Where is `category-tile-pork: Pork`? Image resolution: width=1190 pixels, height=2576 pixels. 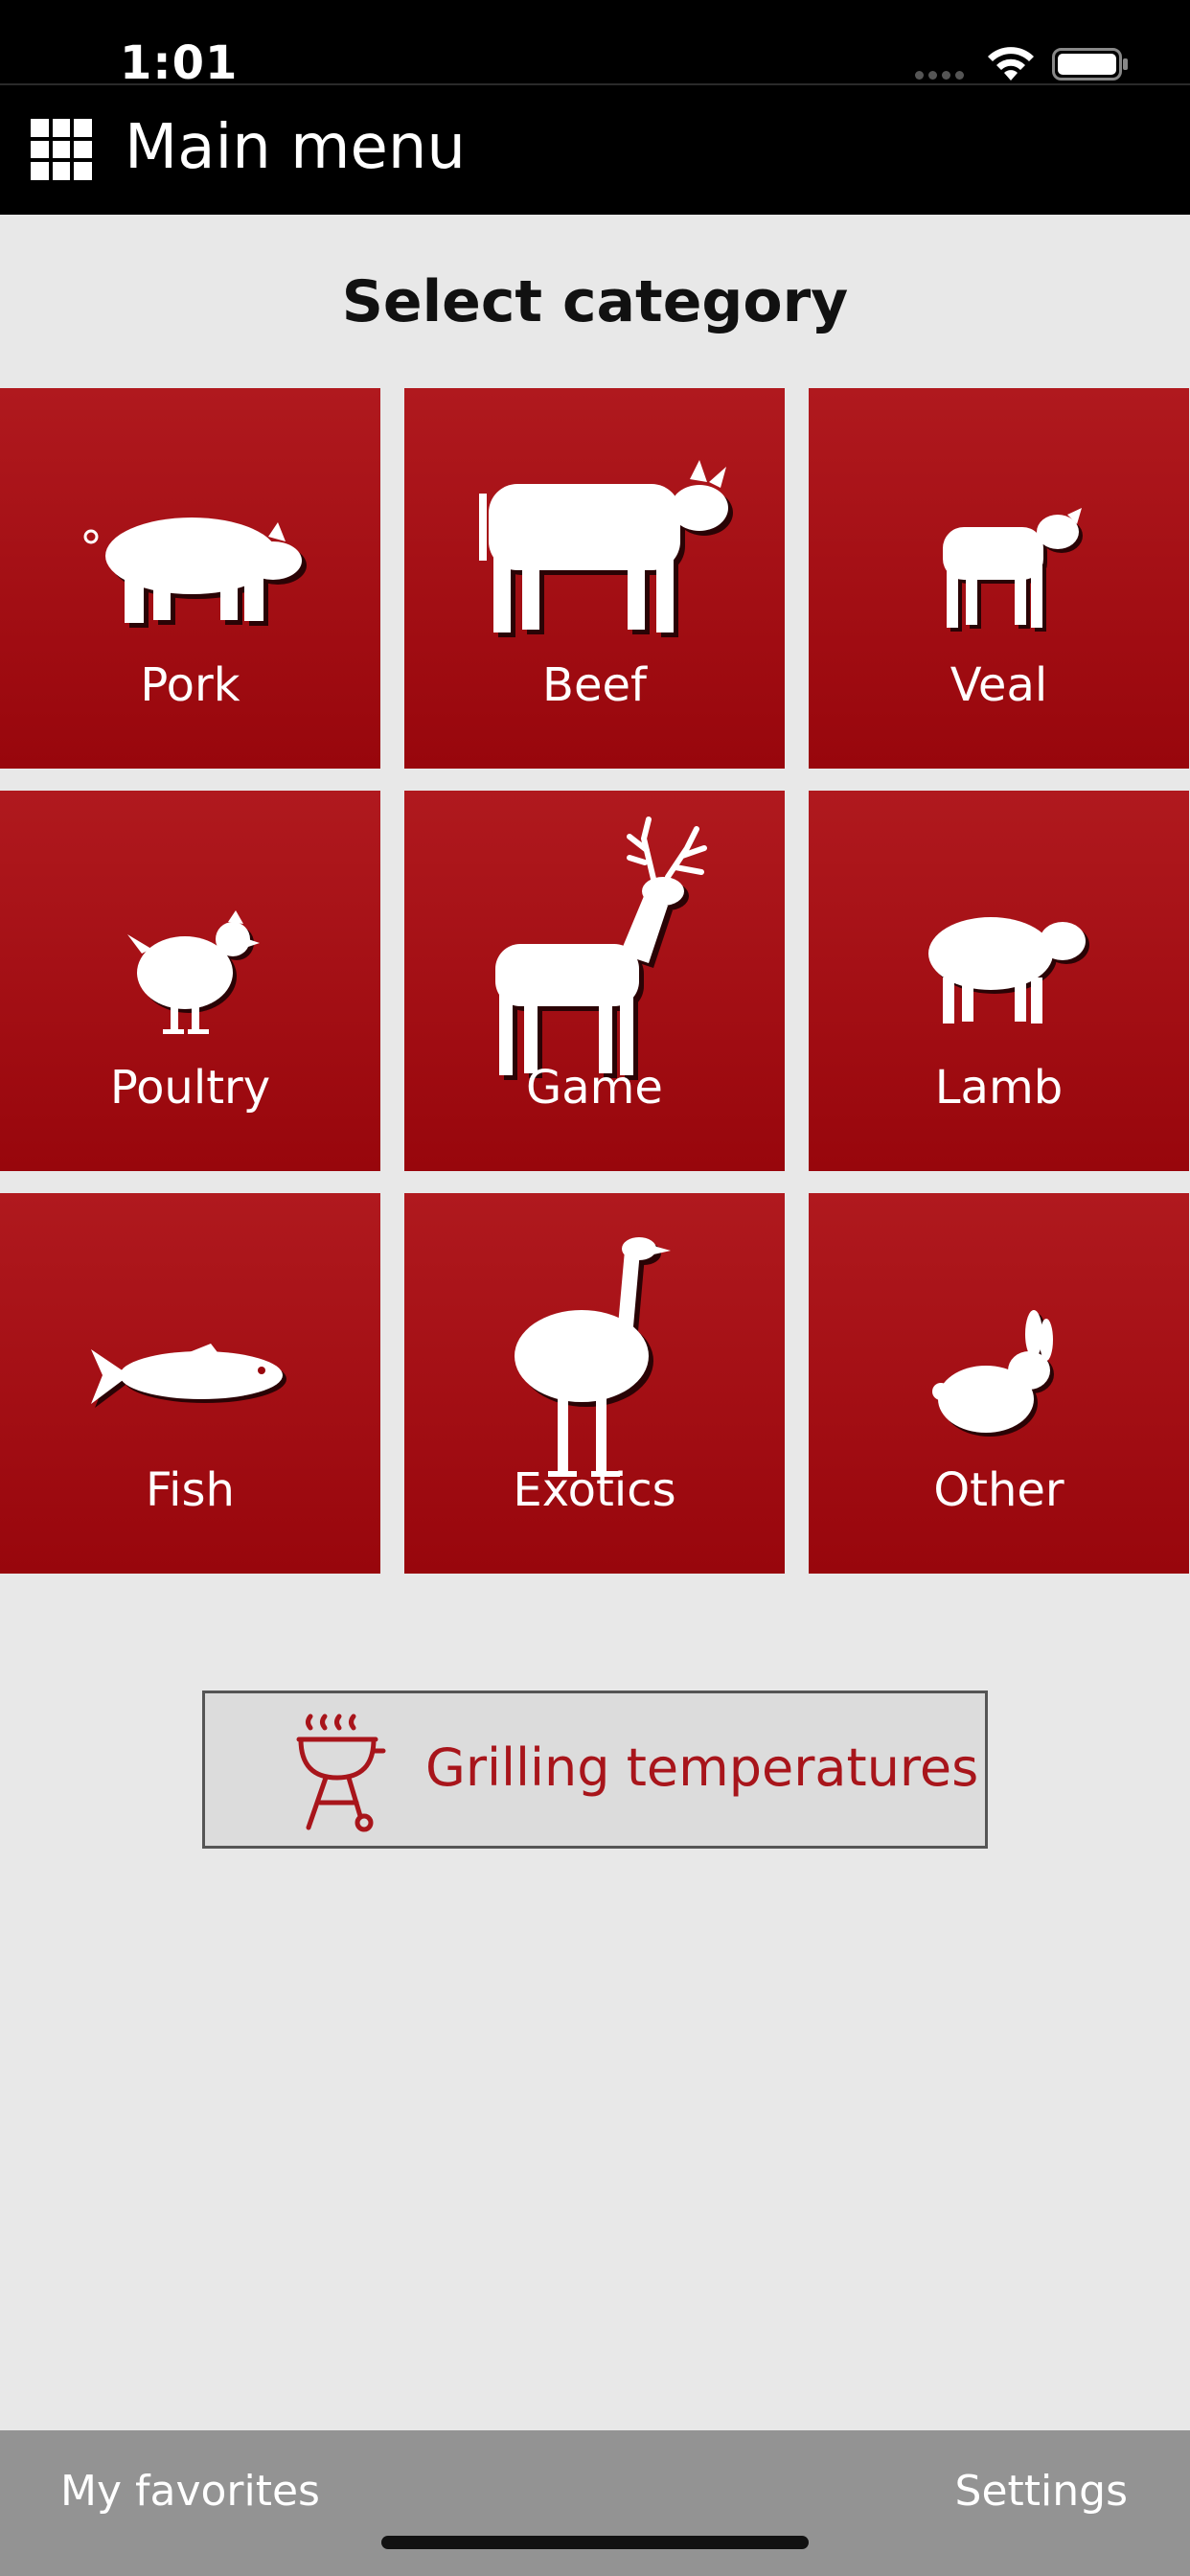
category-tile-pork: Pork is located at coordinates (190, 578).